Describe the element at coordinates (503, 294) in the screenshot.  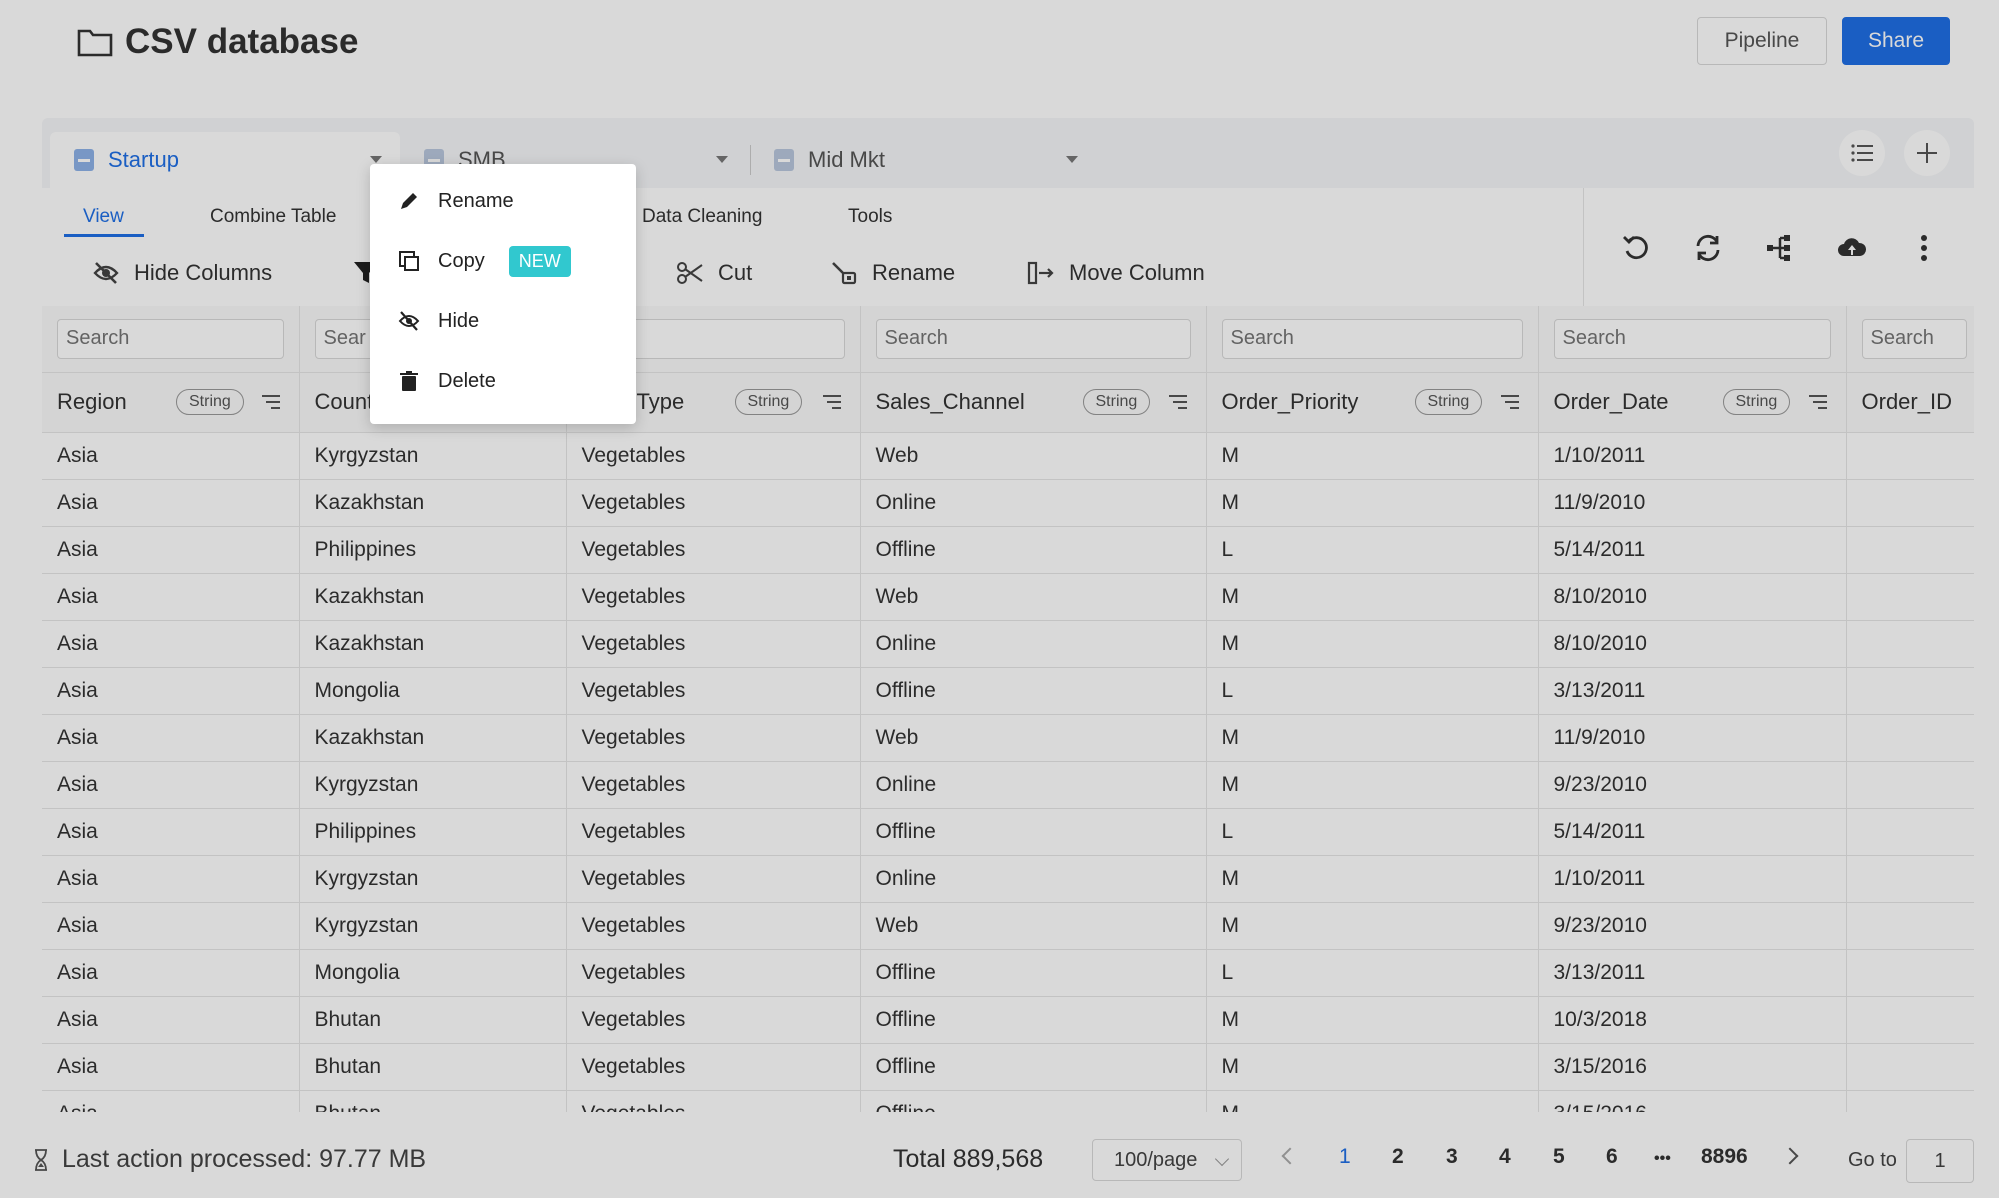
I see `dataset-context-menu: Rename Copy NEW Hide Delete` at that location.